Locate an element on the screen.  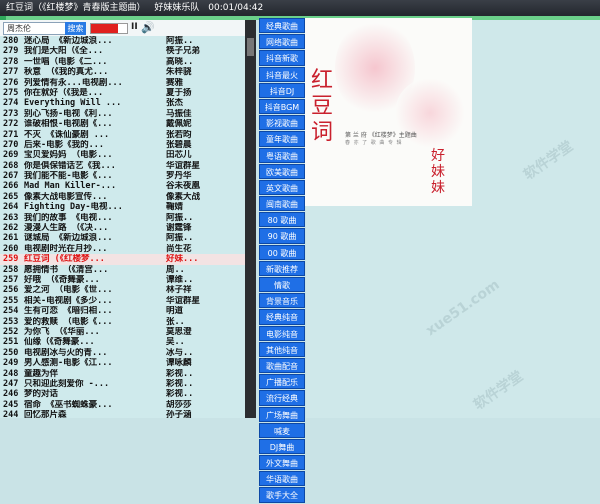
playlist-row: 271 不灭 《诛仙豪剧 ... 张若昀 is located at coordinates (122, 135).